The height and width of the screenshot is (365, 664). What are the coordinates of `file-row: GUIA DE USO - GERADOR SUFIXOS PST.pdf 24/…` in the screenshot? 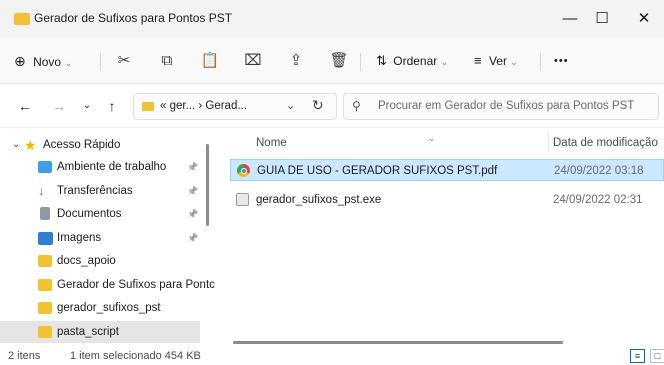 It's located at (447, 170).